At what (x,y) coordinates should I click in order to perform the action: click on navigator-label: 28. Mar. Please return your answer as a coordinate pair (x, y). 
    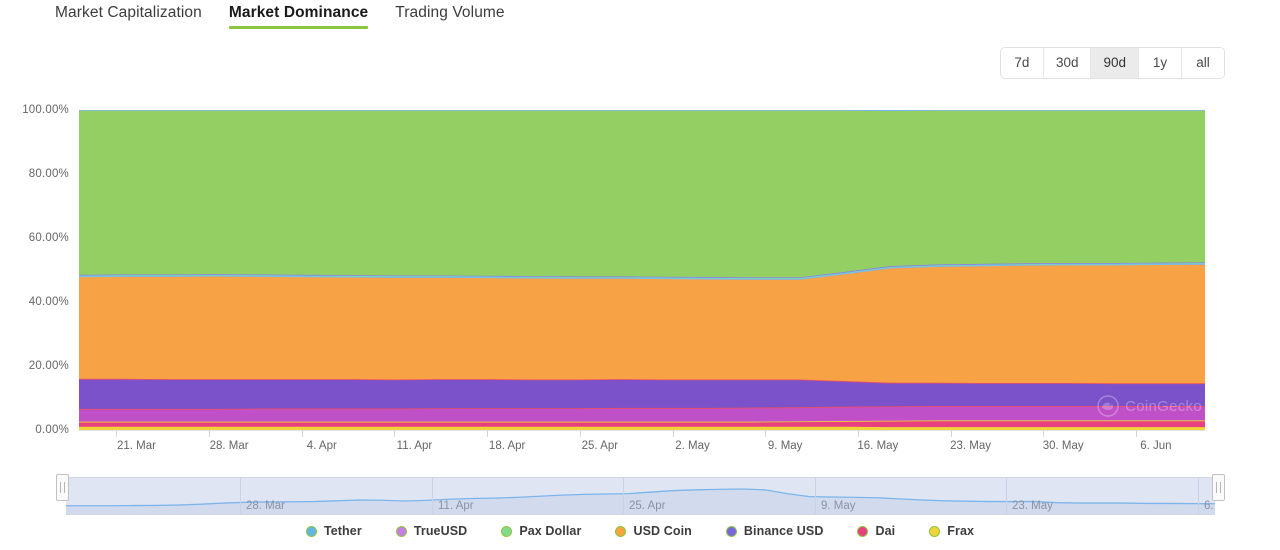
    Looking at the image, I should click on (265, 506).